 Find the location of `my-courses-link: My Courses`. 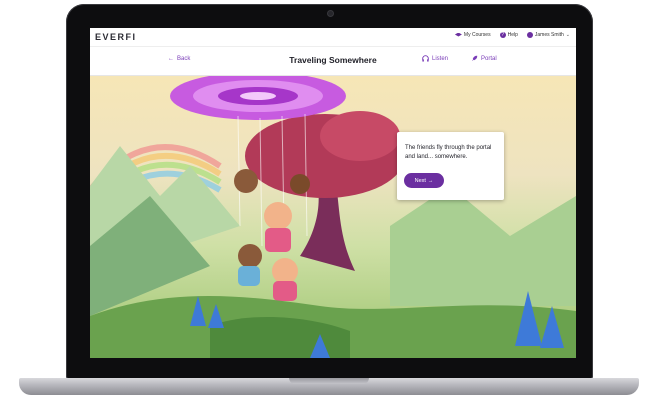

my-courses-link: My Courses is located at coordinates (472, 35).